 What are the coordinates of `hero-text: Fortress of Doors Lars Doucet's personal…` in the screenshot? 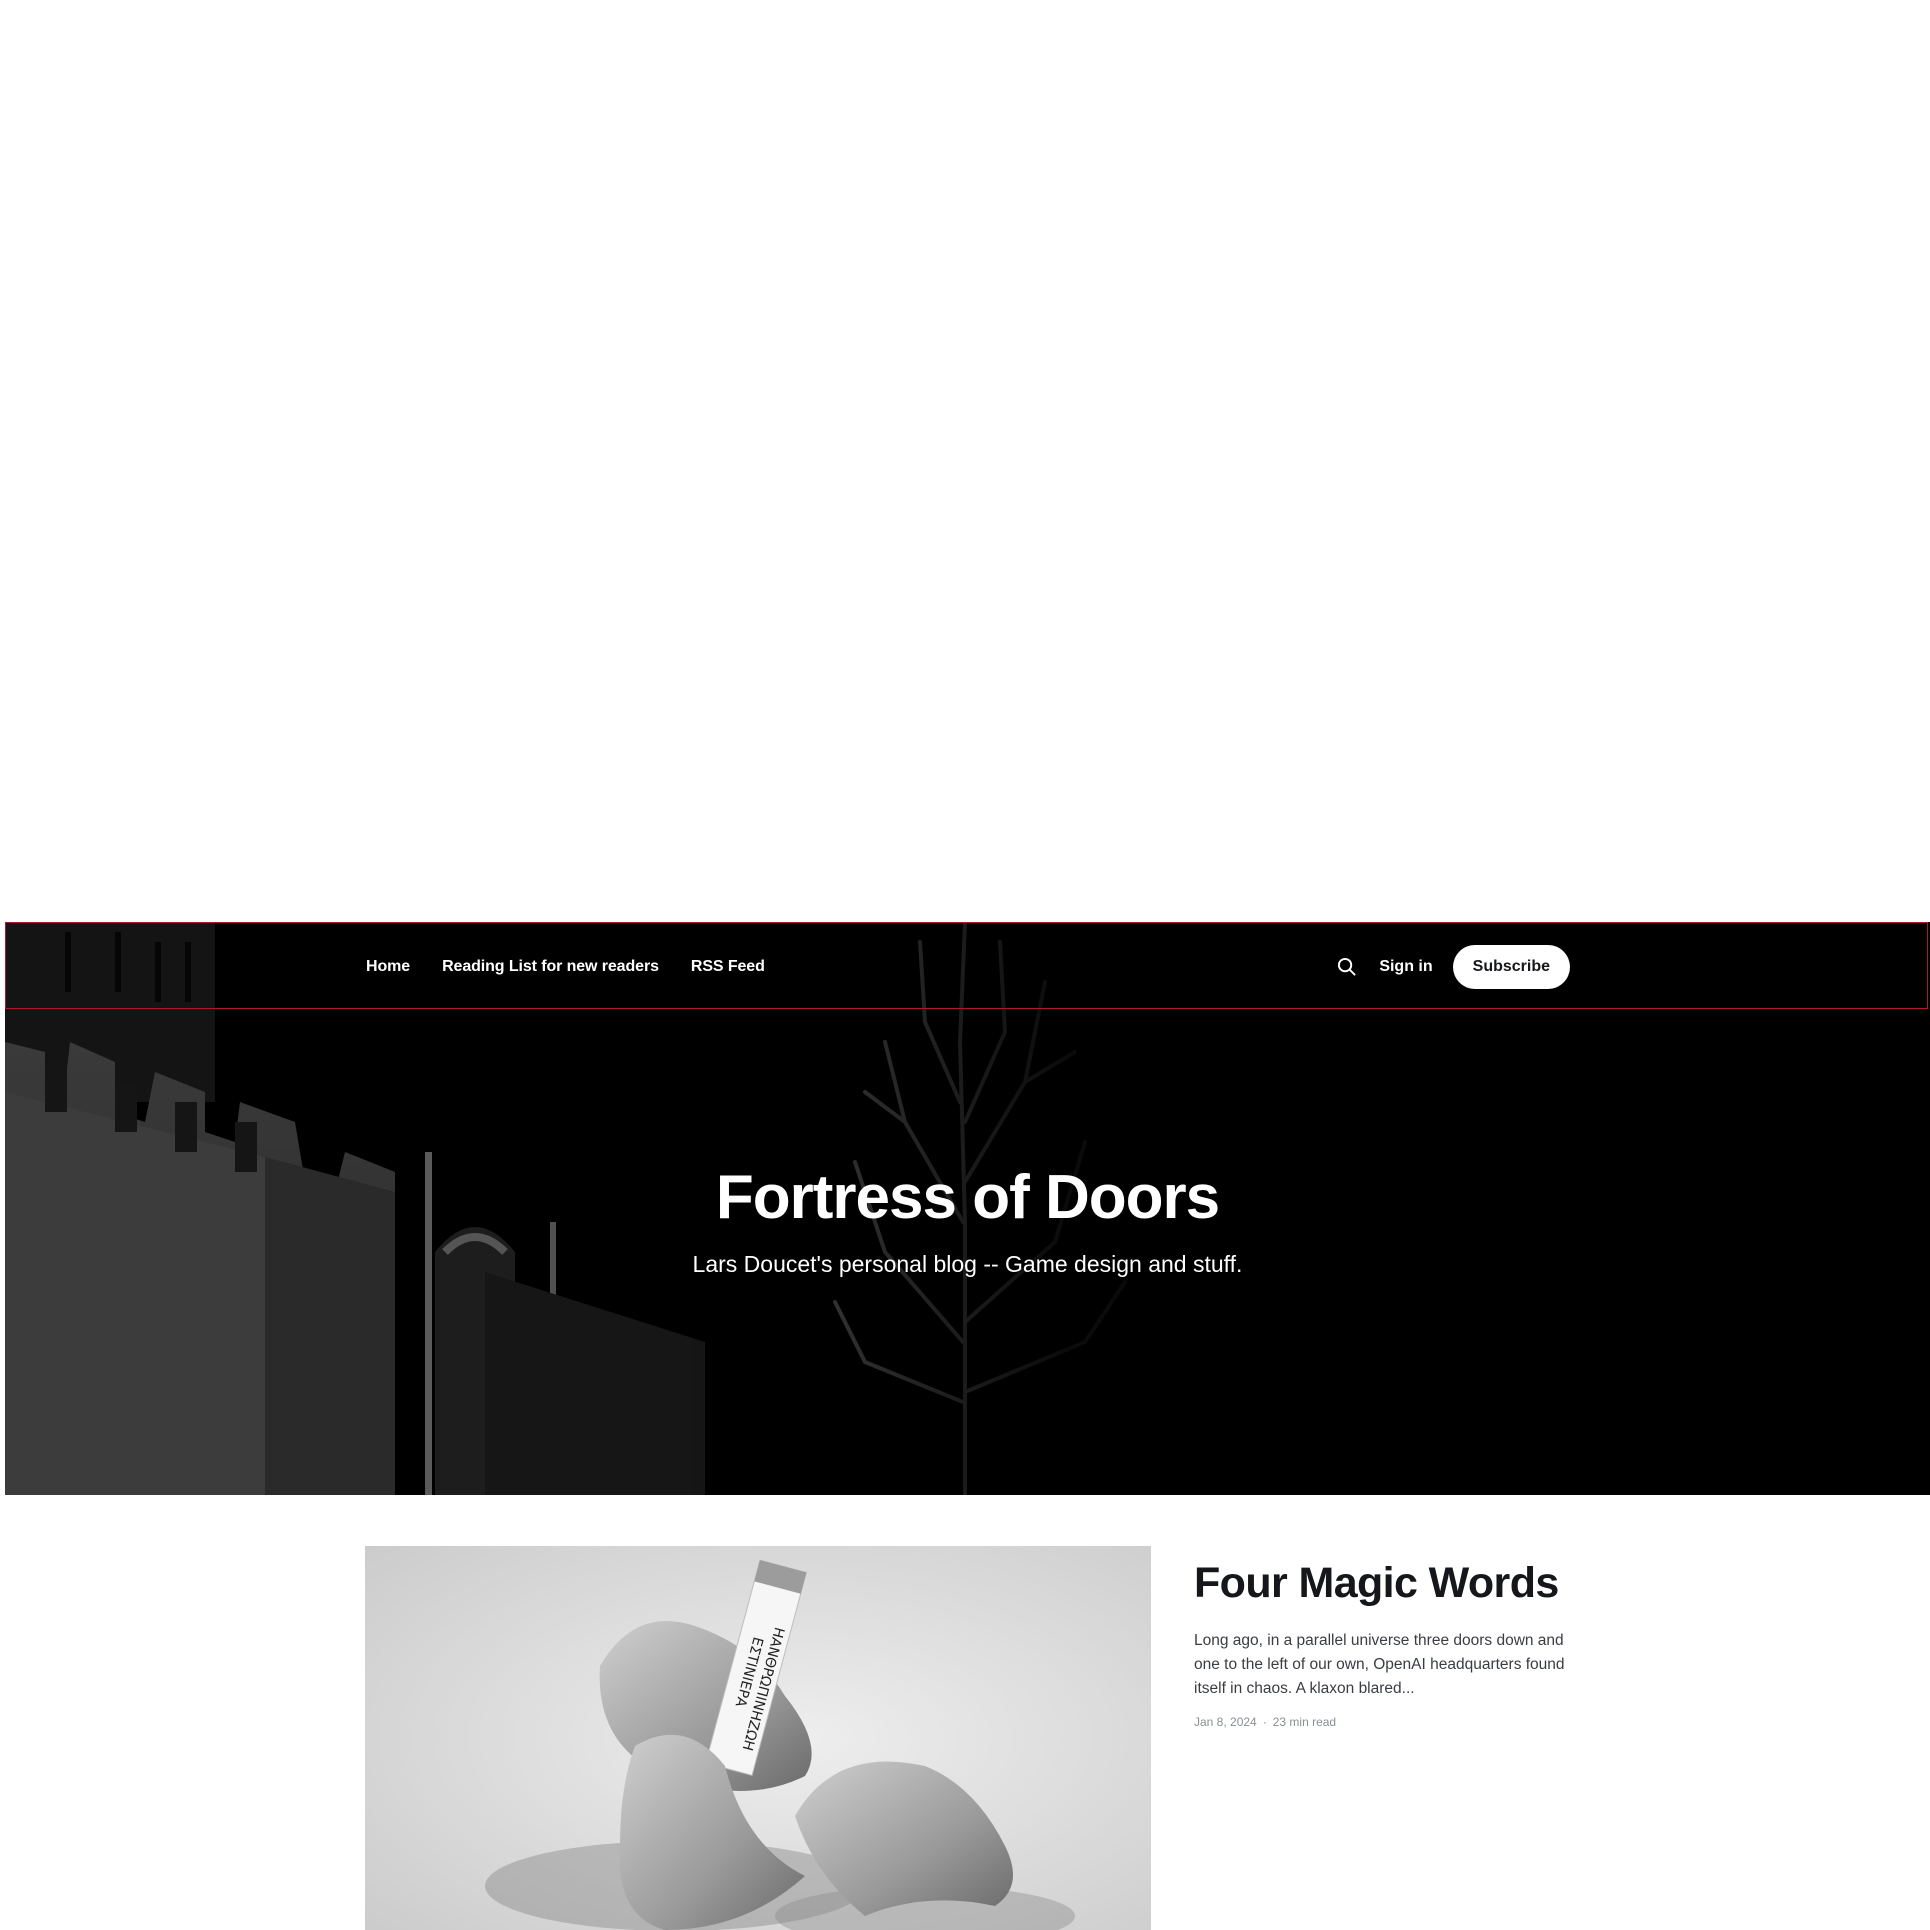 It's located at (967, 1222).